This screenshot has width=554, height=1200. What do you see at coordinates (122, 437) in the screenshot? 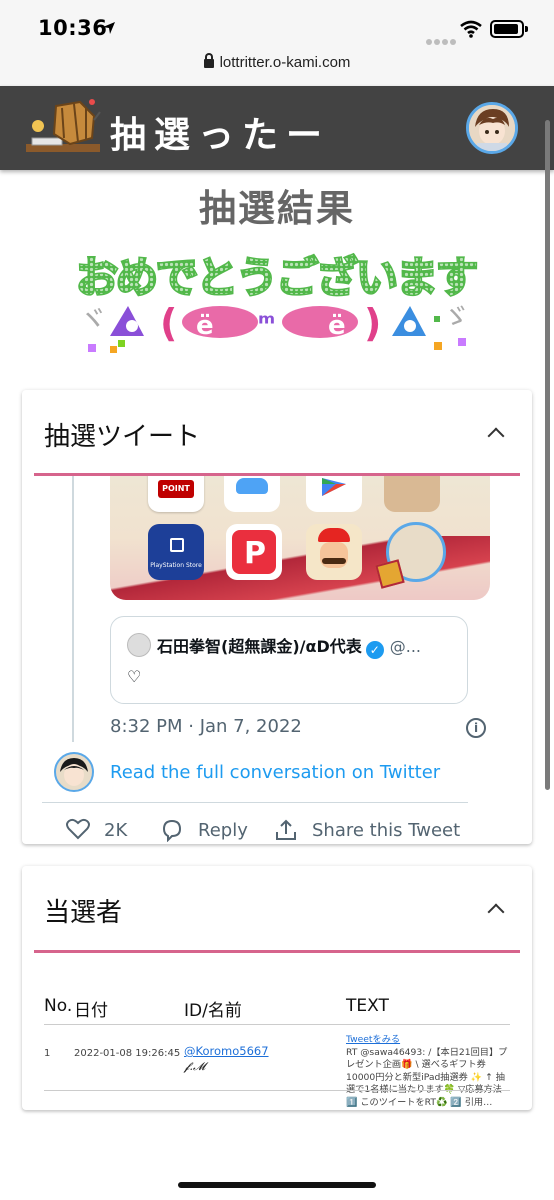
I see `tweet-card-title: 抽選ツイート` at bounding box center [122, 437].